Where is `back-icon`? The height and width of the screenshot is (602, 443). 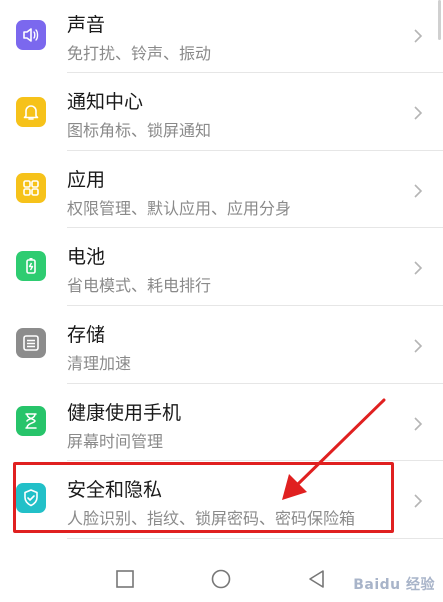 back-icon is located at coordinates (317, 579).